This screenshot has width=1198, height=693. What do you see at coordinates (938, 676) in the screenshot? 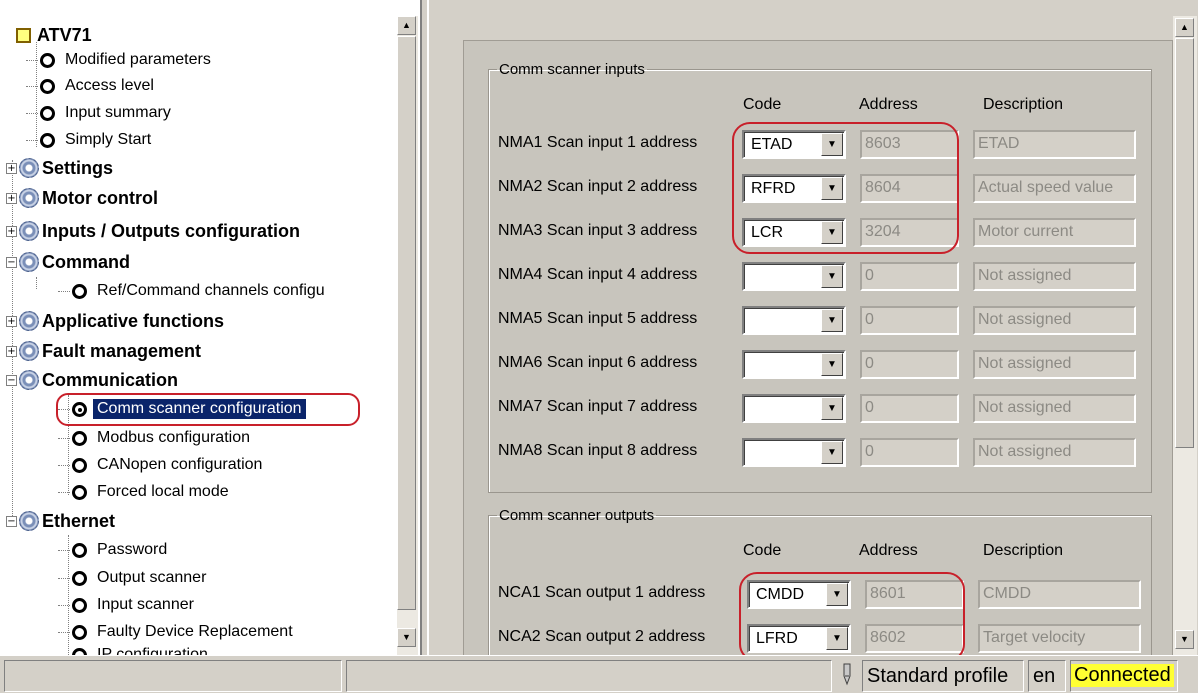
I see `profile-text: Standard profile` at bounding box center [938, 676].